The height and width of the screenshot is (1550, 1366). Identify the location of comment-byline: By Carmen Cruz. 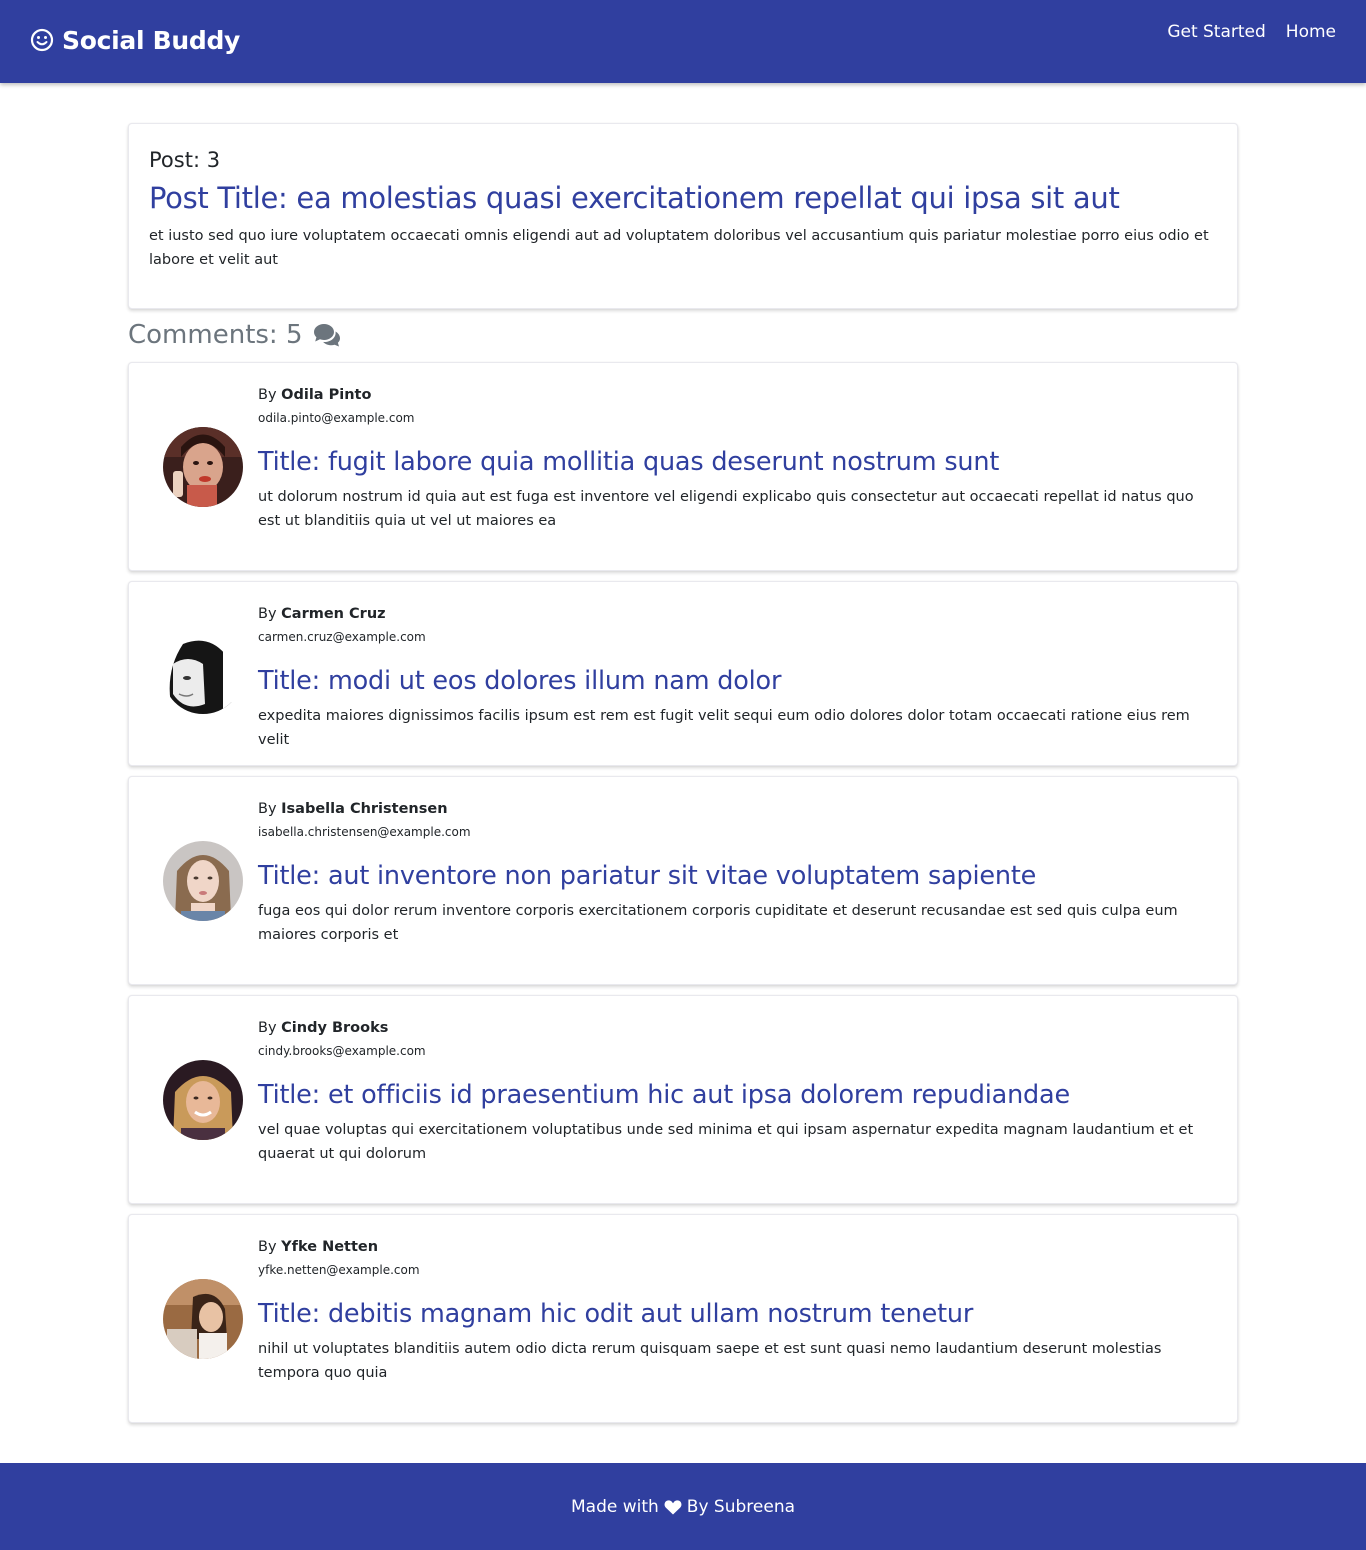
(738, 614).